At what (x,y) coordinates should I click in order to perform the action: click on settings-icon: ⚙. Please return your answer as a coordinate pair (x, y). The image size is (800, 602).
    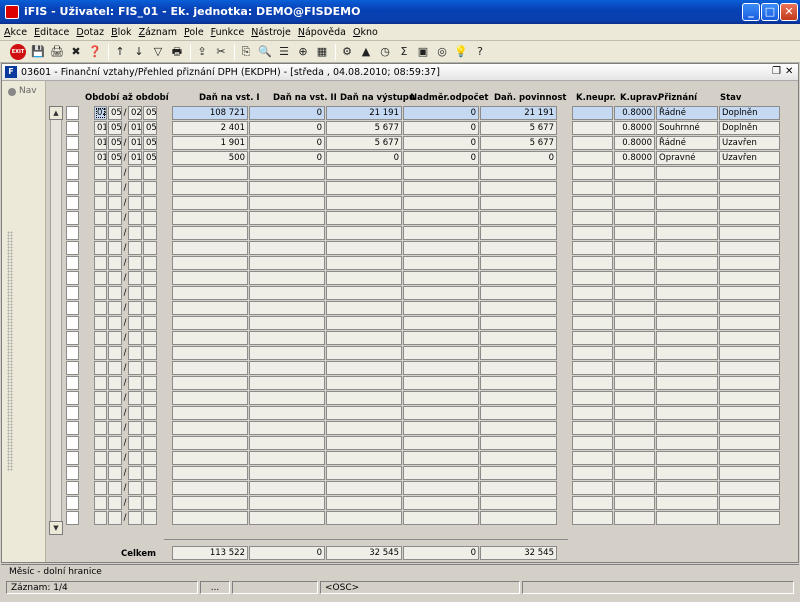
    Looking at the image, I should click on (347, 52).